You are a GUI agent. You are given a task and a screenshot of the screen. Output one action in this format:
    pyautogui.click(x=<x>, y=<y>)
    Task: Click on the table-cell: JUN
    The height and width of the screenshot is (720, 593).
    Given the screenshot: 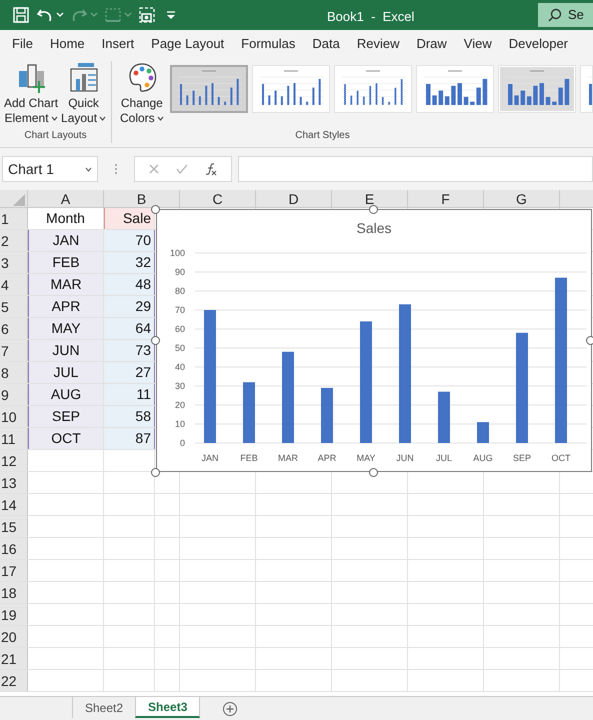 What is the action you would take?
    pyautogui.click(x=66, y=350)
    